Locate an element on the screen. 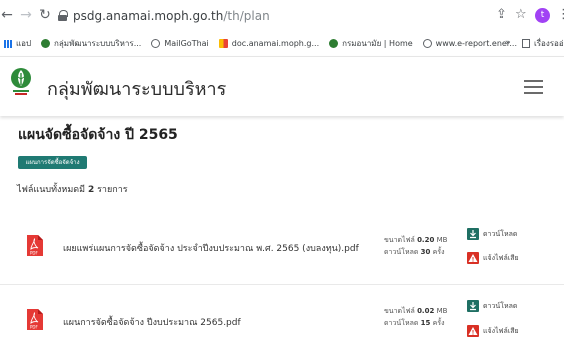  download-count-value: 30 is located at coordinates (425, 252).